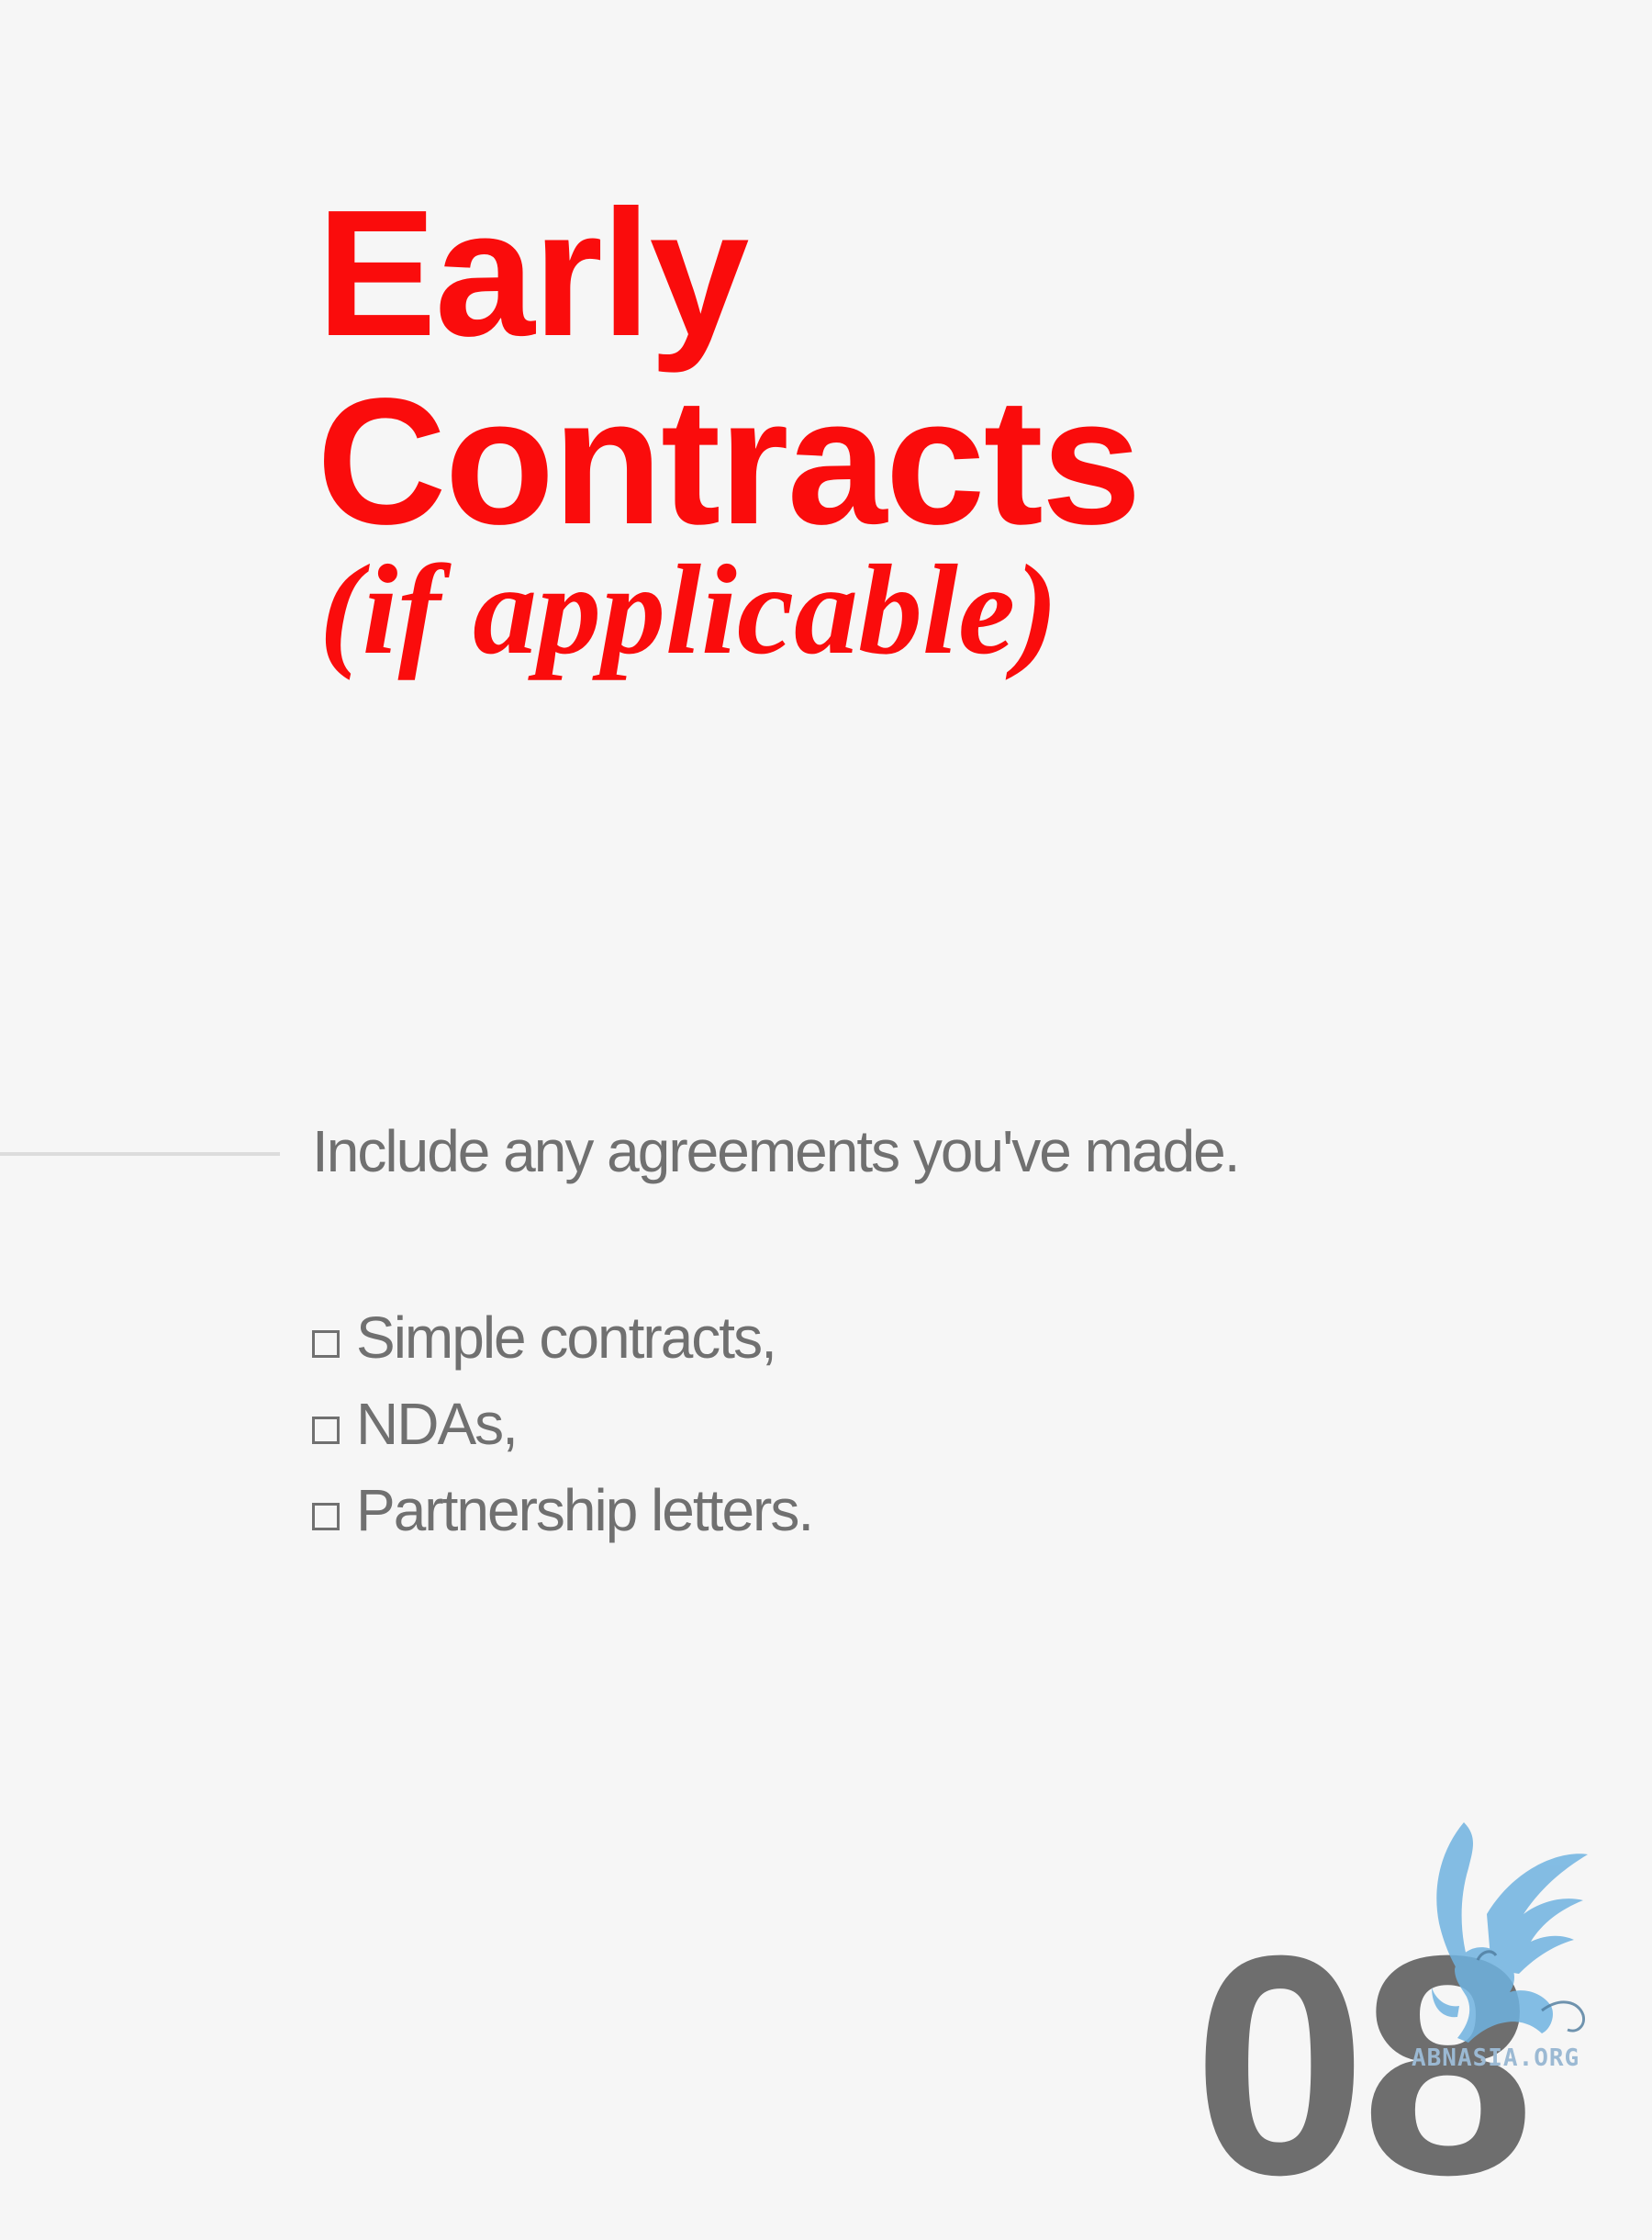 Image resolution: width=1652 pixels, height=2240 pixels. What do you see at coordinates (688, 610) in the screenshot?
I see `subtitle-if-applicable: (if applicable)` at bounding box center [688, 610].